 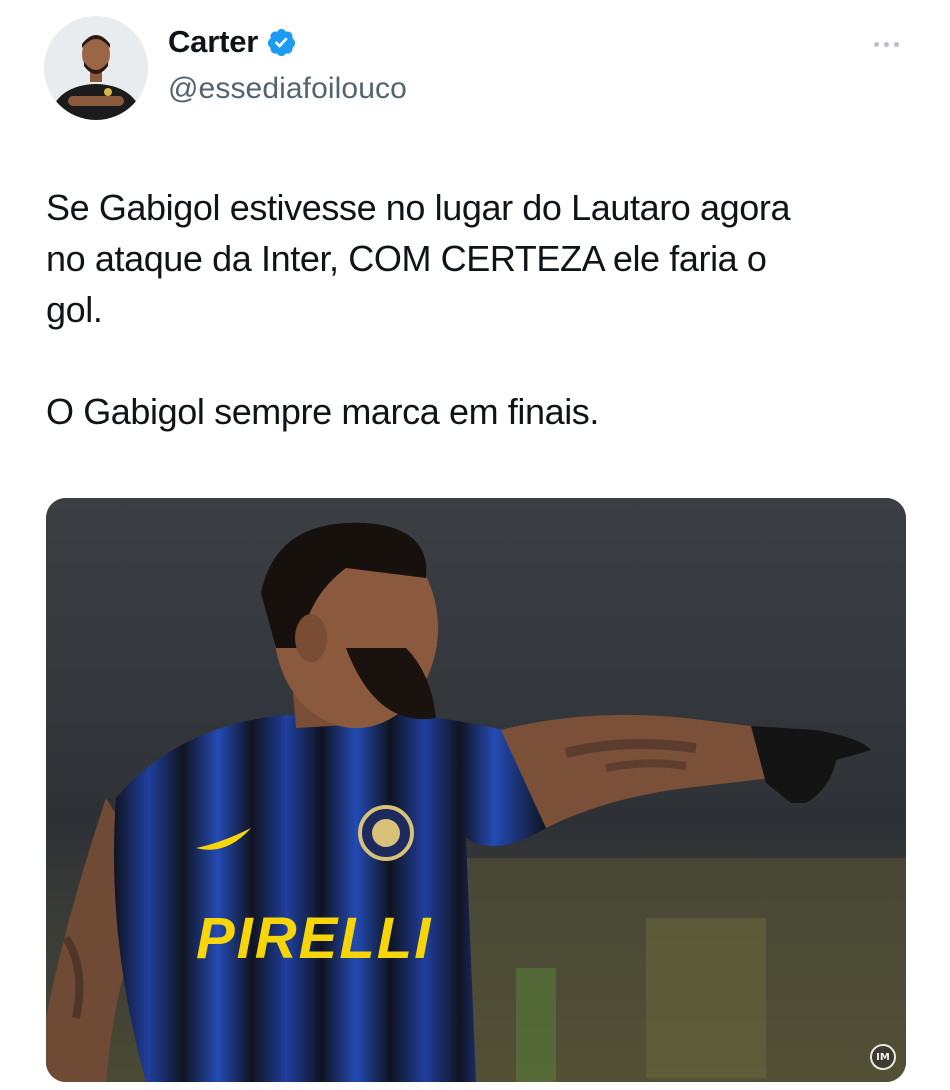 What do you see at coordinates (287, 89) in the screenshot?
I see `author-handle: @essediafoilouco` at bounding box center [287, 89].